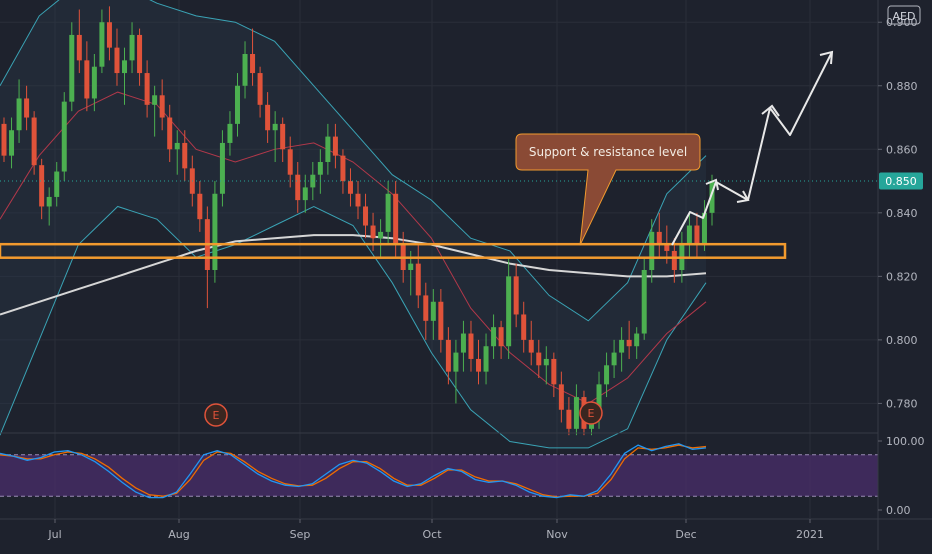 Image resolution: width=932 pixels, height=554 pixels. I want to click on price-tick-label: 0.860, so click(902, 149).